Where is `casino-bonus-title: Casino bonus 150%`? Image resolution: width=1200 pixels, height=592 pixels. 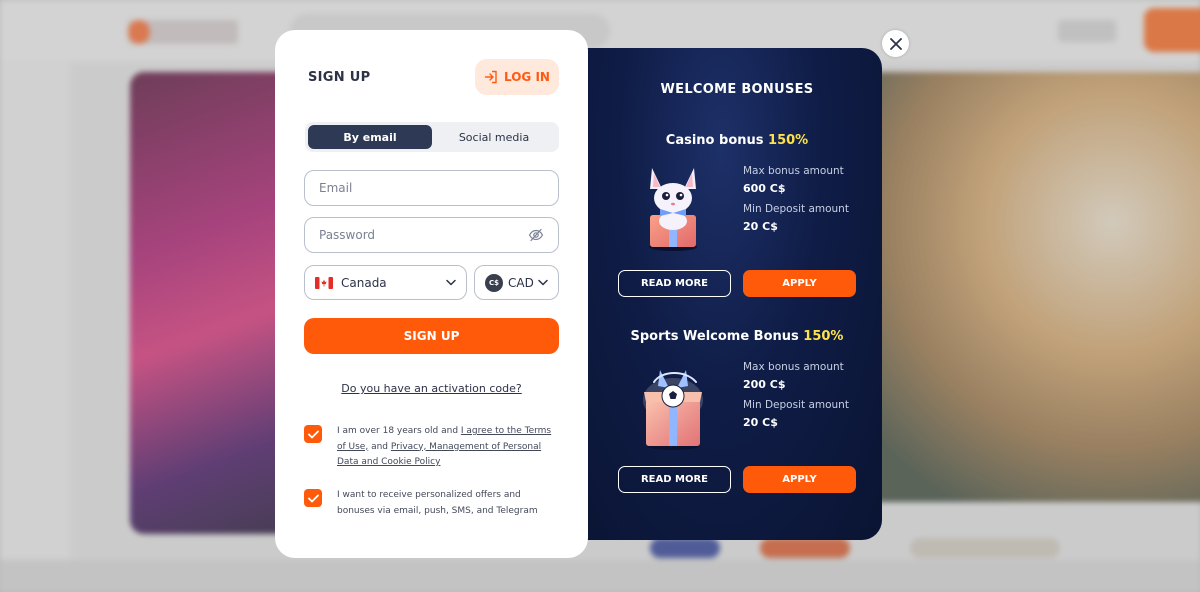 casino-bonus-title: Casino bonus 150% is located at coordinates (737, 140).